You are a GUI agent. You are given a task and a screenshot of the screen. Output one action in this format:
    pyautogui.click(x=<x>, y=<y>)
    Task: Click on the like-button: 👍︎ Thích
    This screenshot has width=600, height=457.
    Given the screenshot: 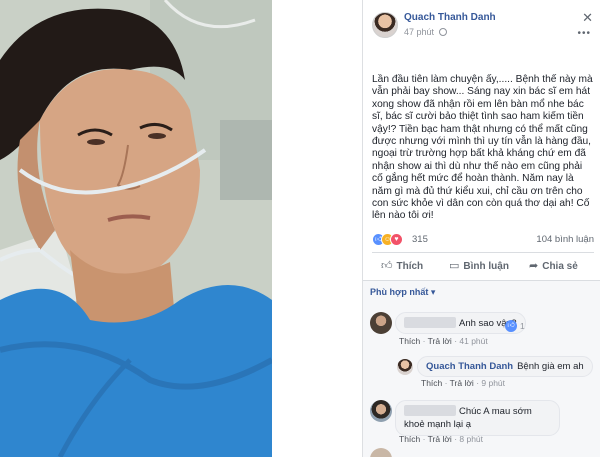 What is the action you would take?
    pyautogui.click(x=402, y=265)
    